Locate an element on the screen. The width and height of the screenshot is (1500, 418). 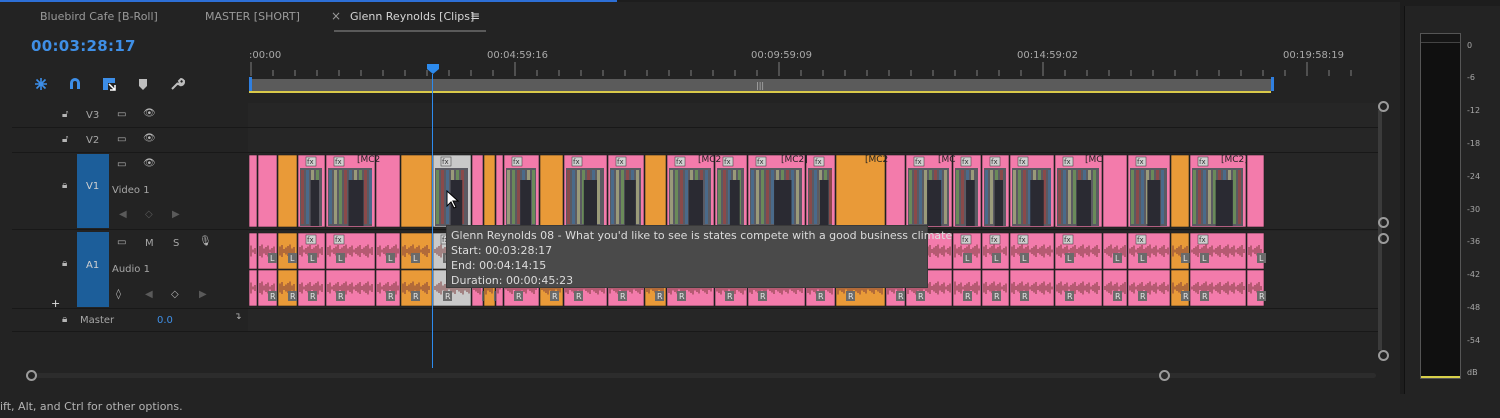
hscroll-left-handle is located at coordinates (31, 375).